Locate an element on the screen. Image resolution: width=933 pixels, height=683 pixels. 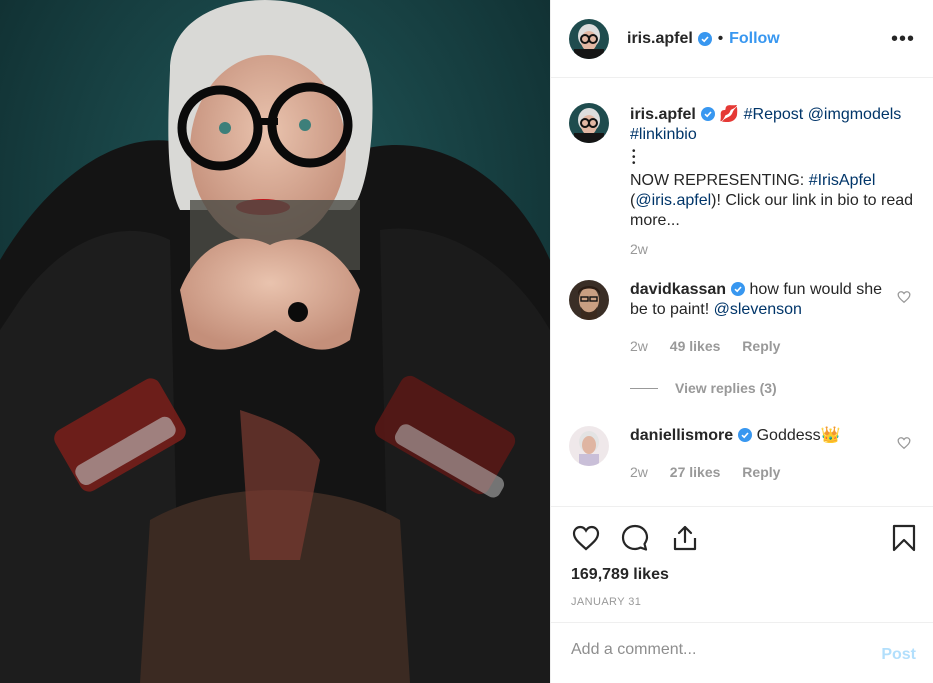
comment-text: daniellismore Goddess👑 is located at coordinates (780, 436).